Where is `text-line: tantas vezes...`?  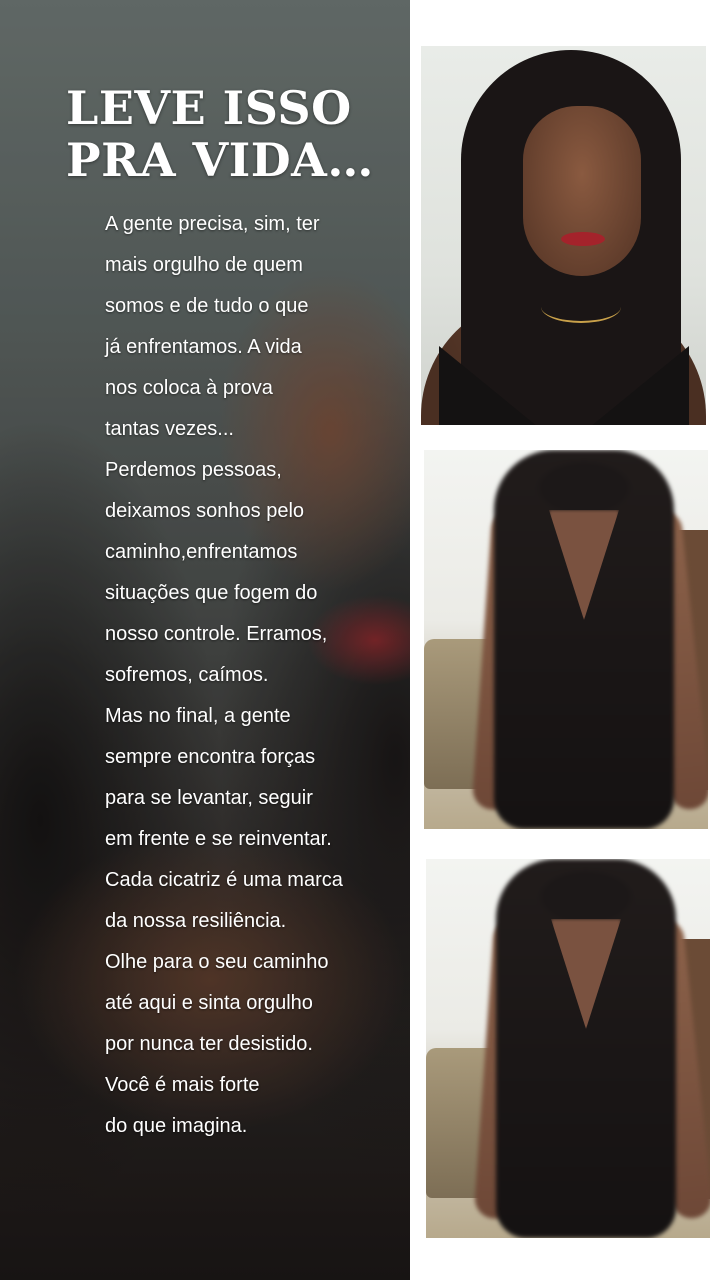
text-line: tantas vezes... is located at coordinates (169, 429).